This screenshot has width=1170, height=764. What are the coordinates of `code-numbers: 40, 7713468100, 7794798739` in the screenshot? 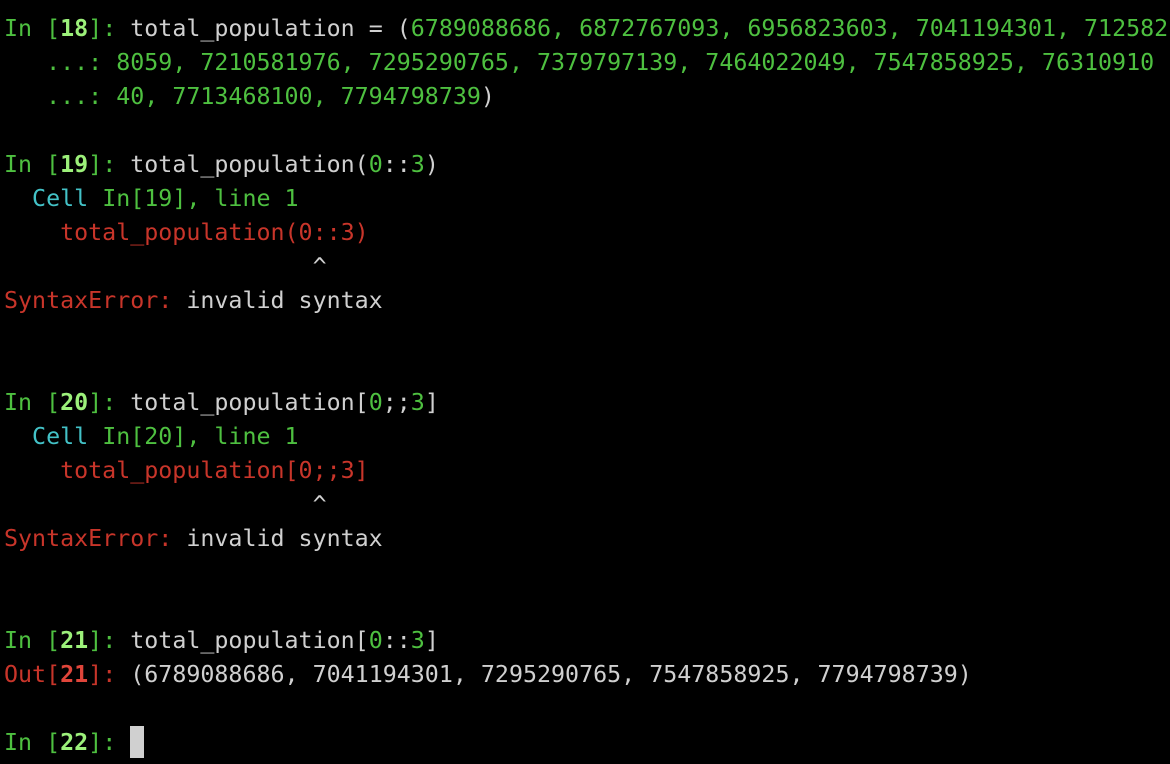 It's located at (298, 96).